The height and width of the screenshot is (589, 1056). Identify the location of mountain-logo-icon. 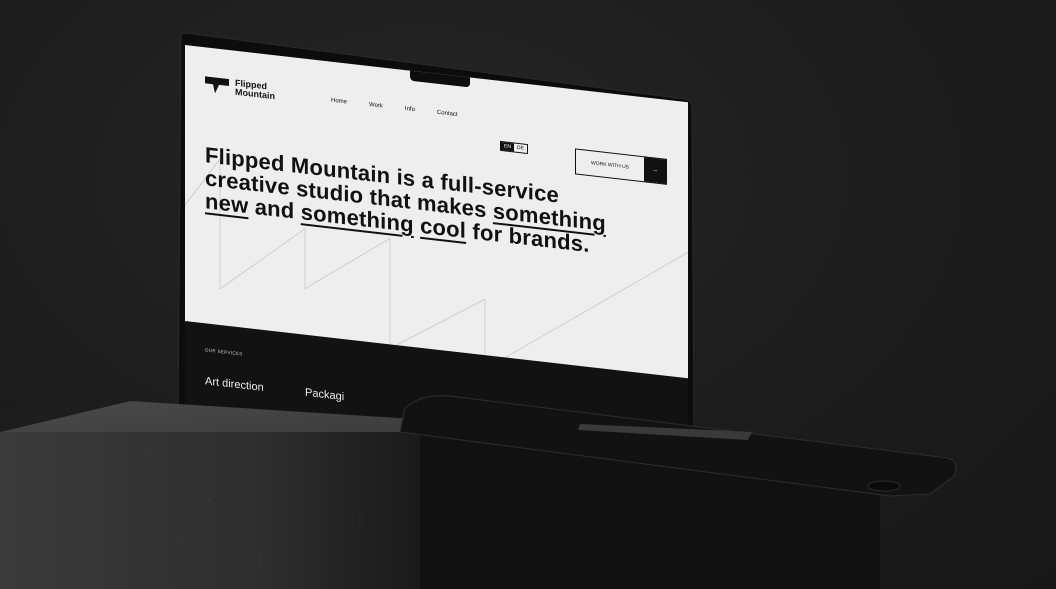
(217, 85).